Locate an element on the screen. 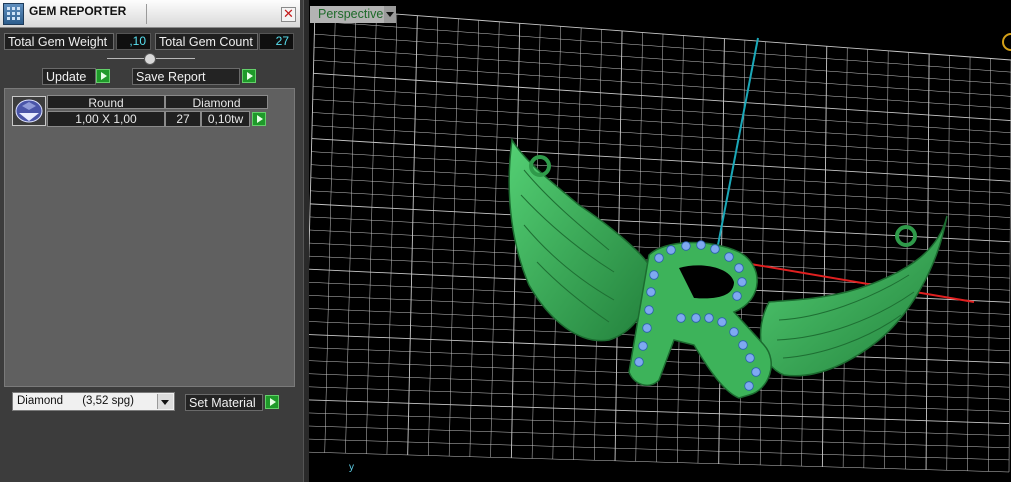  view-name-tab: Perspective is located at coordinates (347, 14).